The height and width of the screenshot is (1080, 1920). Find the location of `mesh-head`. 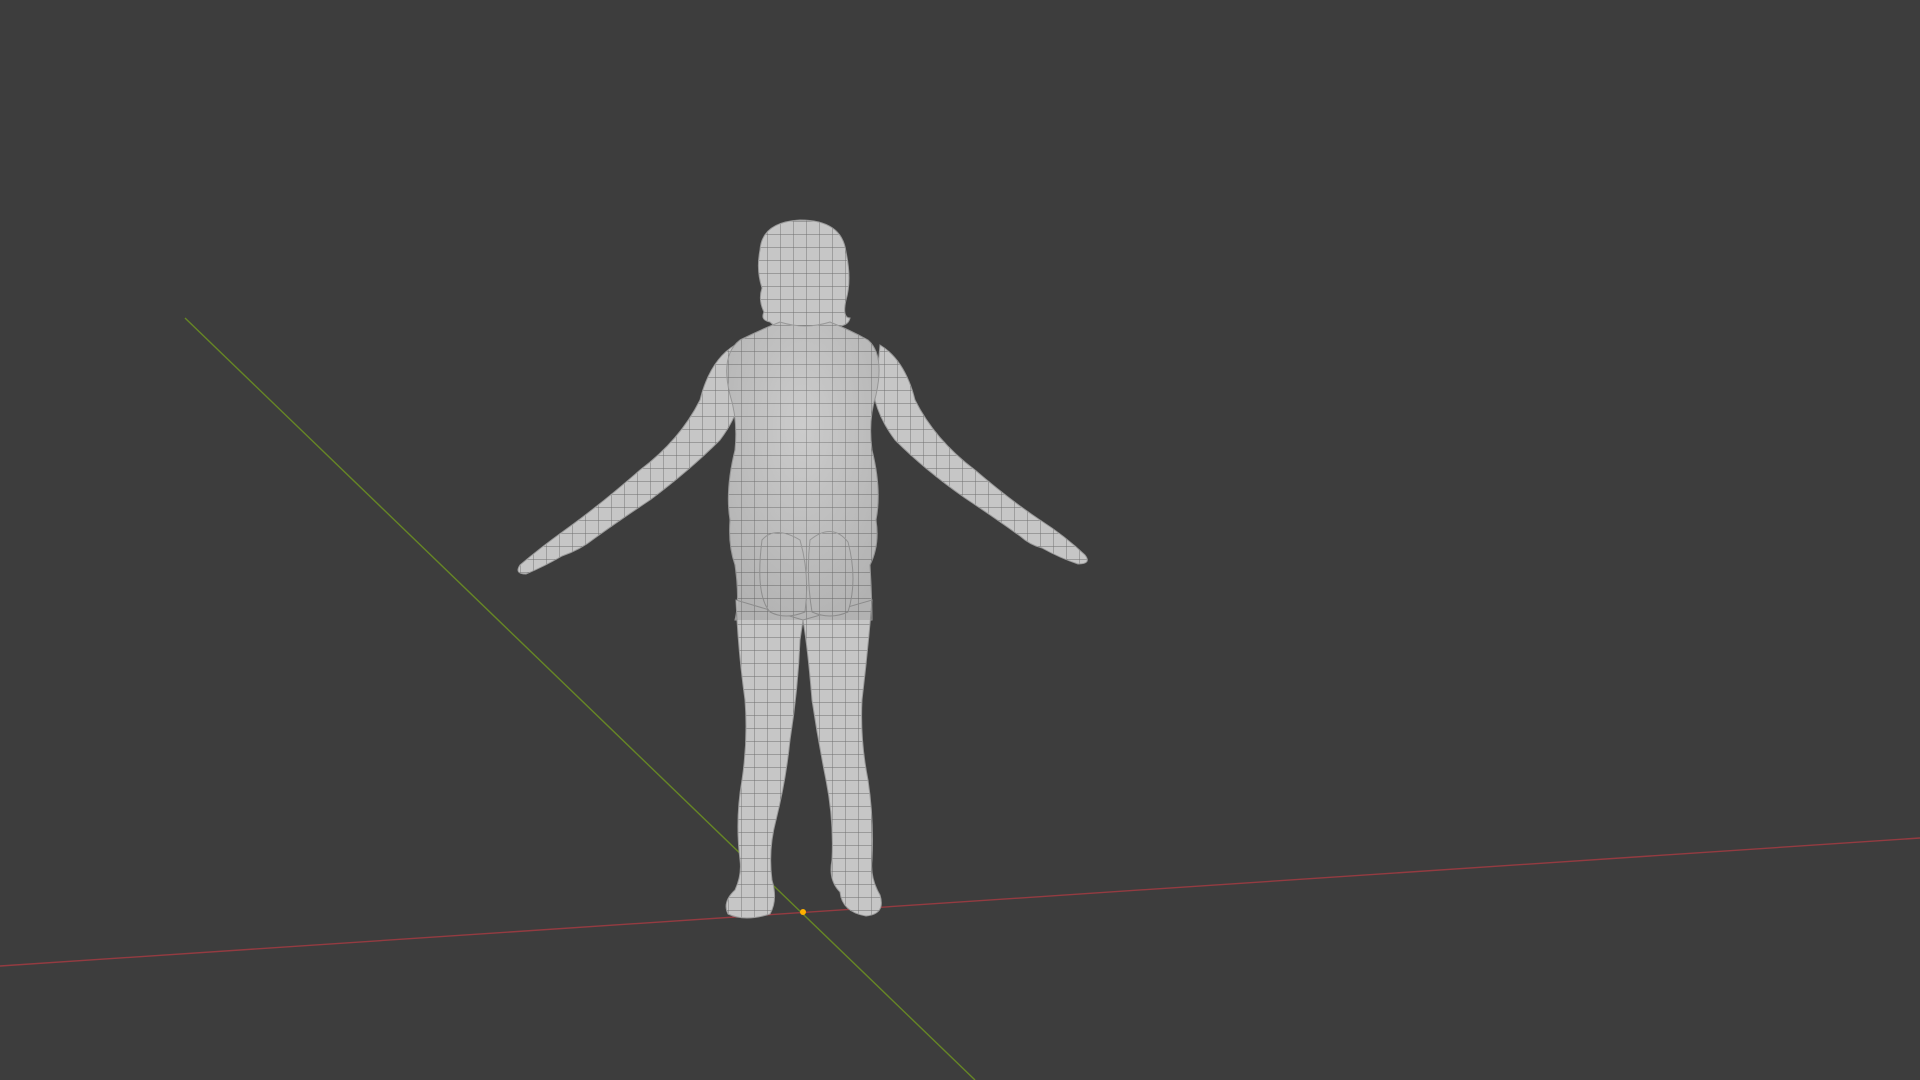

mesh-head is located at coordinates (804, 274).